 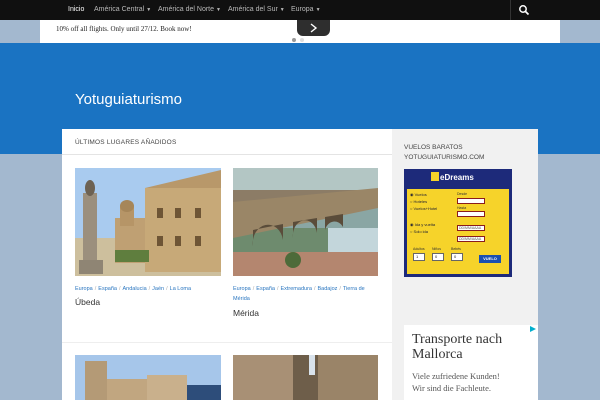 I want to click on category-link: Extremadura, so click(x=296, y=289).